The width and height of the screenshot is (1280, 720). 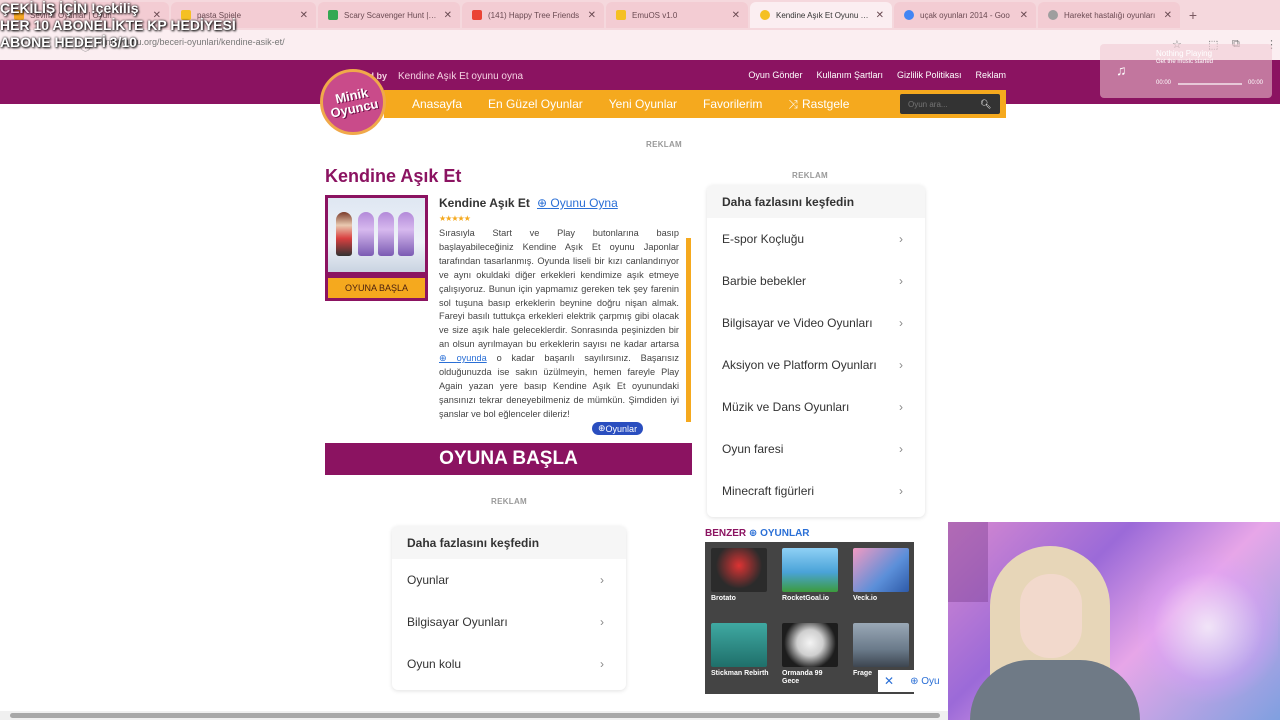 What do you see at coordinates (990, 75) in the screenshot?
I see `link-reklam: Reklam` at bounding box center [990, 75].